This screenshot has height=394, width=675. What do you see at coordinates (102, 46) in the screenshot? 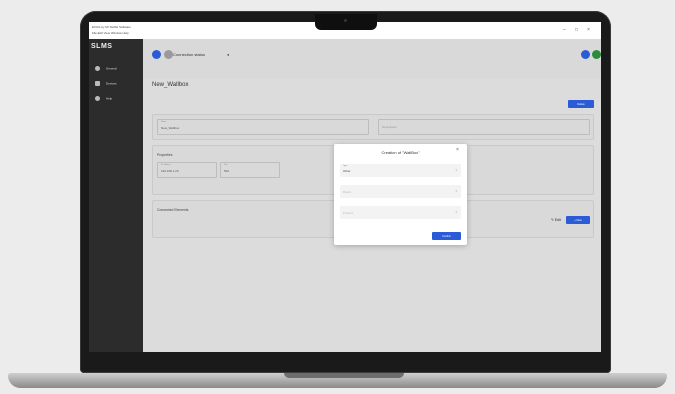
I see `logo: SLMS` at bounding box center [102, 46].